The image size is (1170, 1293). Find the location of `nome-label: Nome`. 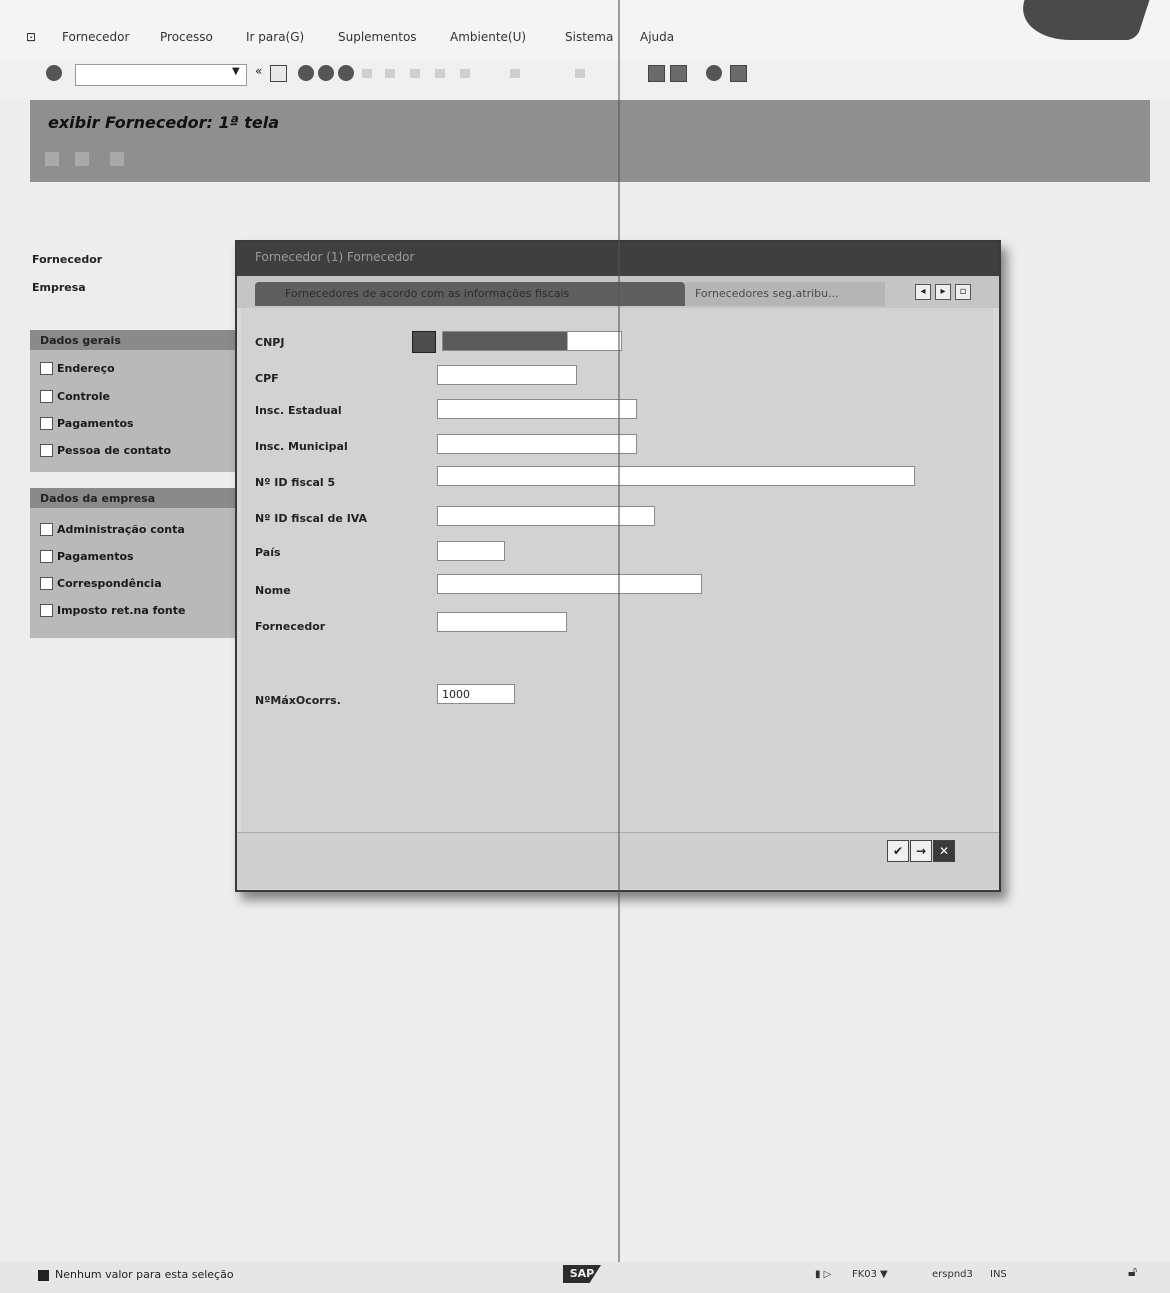

nome-label: Nome is located at coordinates (273, 590).